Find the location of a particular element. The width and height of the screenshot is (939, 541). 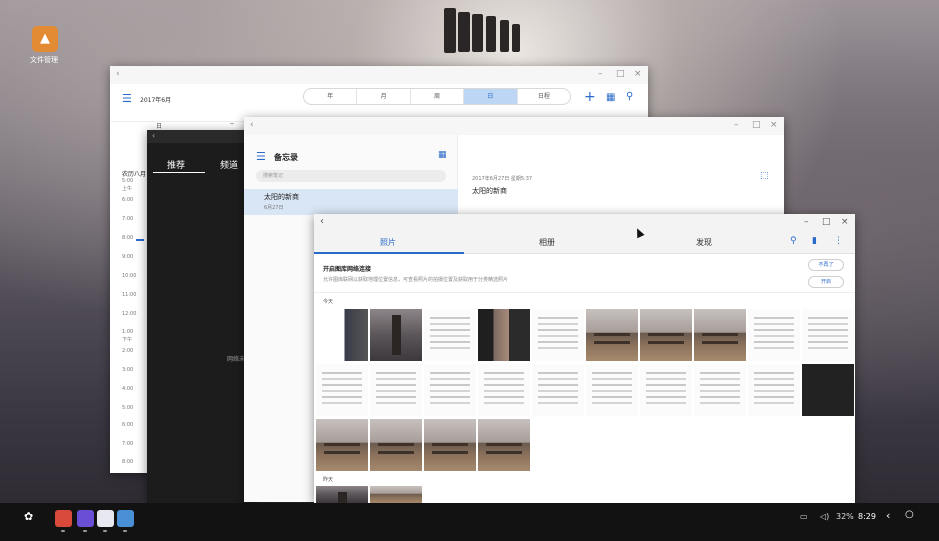

tab-channels: 频道 is located at coordinates (229, 164).